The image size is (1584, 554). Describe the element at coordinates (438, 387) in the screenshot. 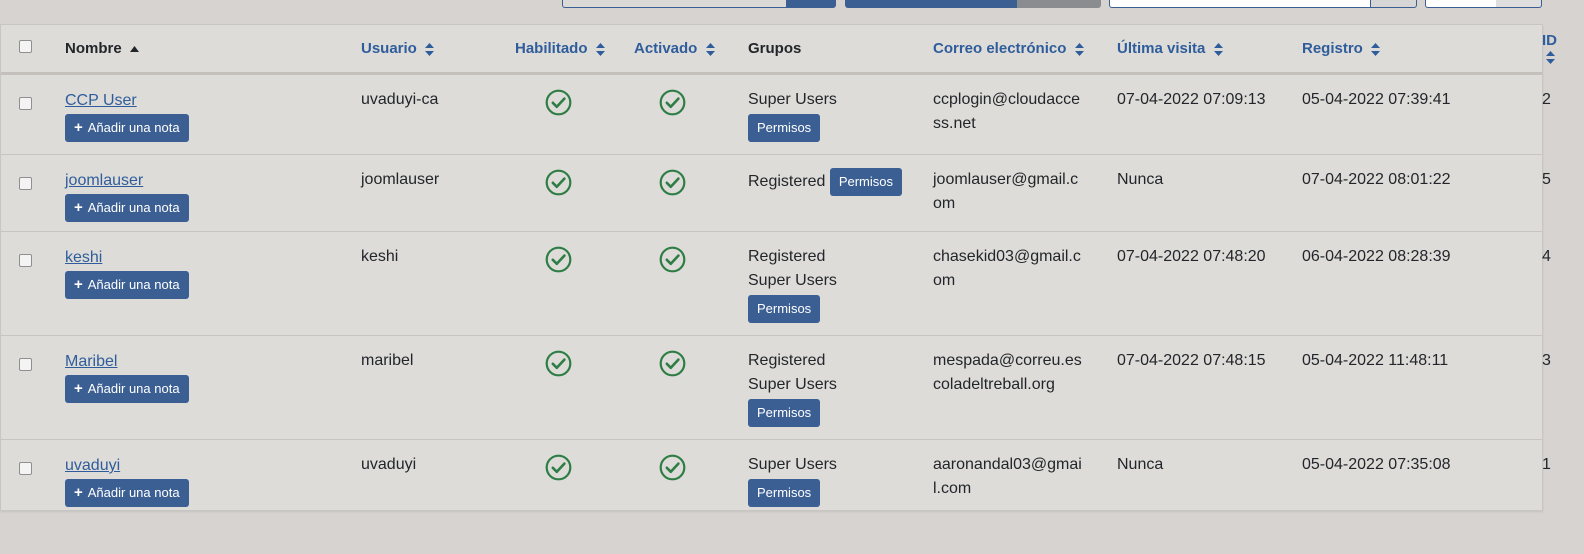

I see `username-cell: maribel` at that location.